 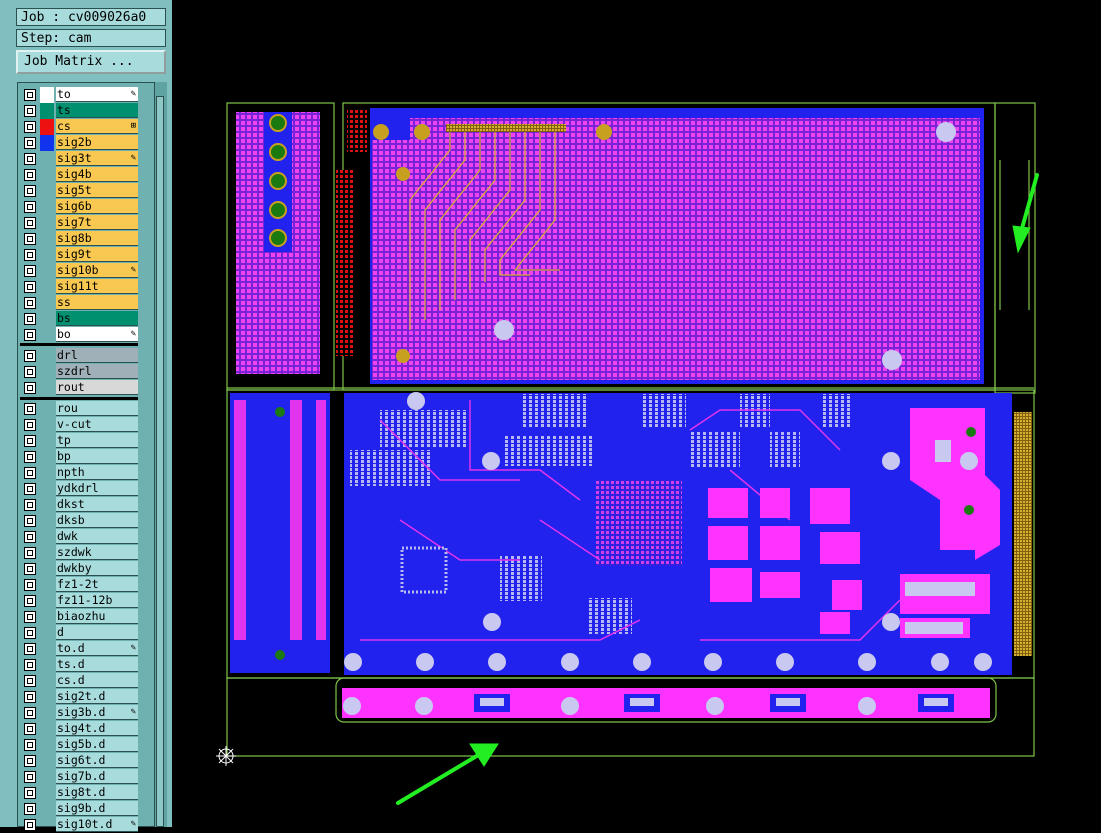 I want to click on layer-row-ts: ts, so click(x=80, y=111).